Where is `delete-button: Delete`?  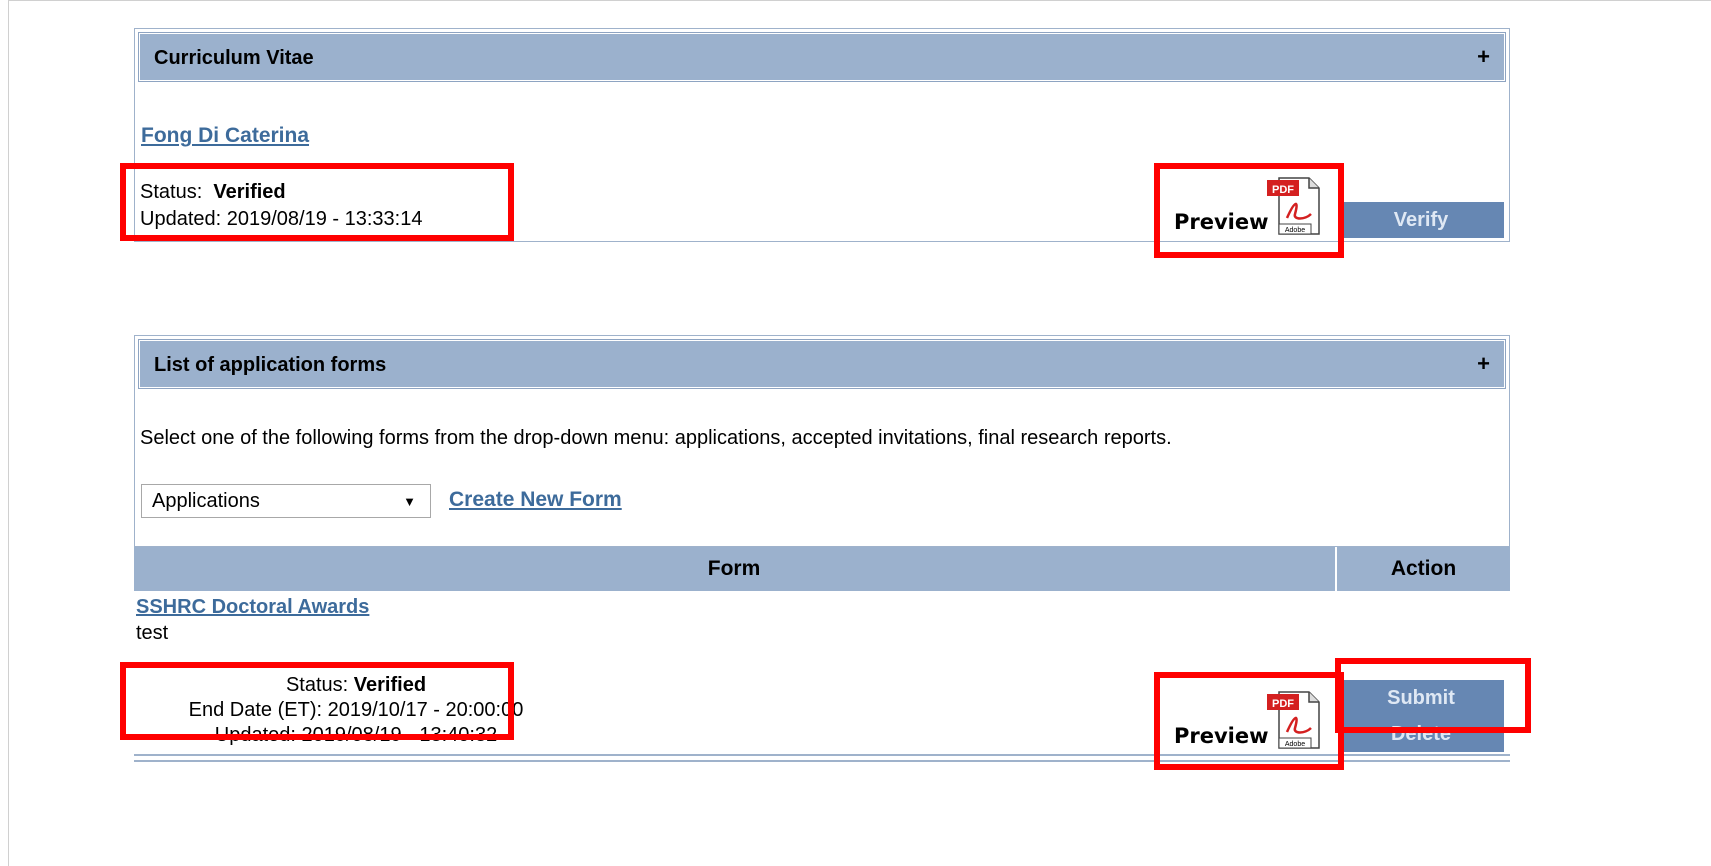 delete-button: Delete is located at coordinates (1421, 734).